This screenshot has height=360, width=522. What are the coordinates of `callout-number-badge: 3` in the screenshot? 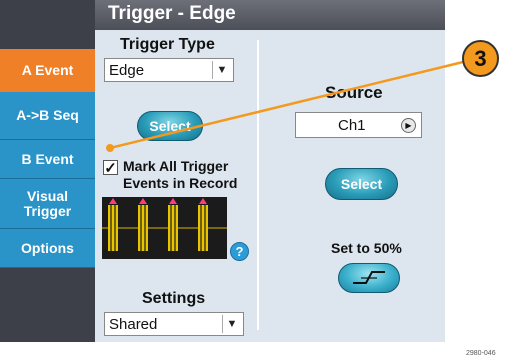 It's located at (480, 58).